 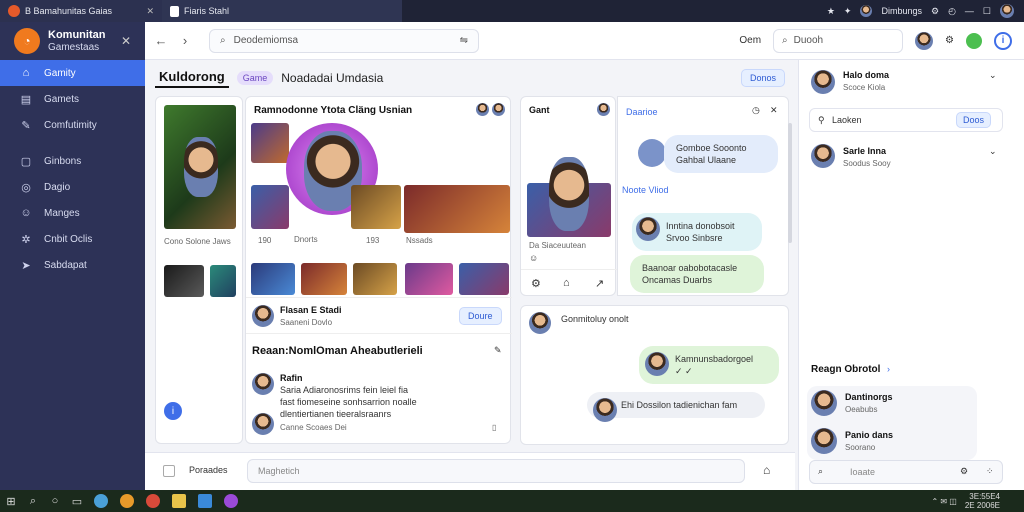 I want to click on share-icon: ⇋, so click(x=464, y=40).